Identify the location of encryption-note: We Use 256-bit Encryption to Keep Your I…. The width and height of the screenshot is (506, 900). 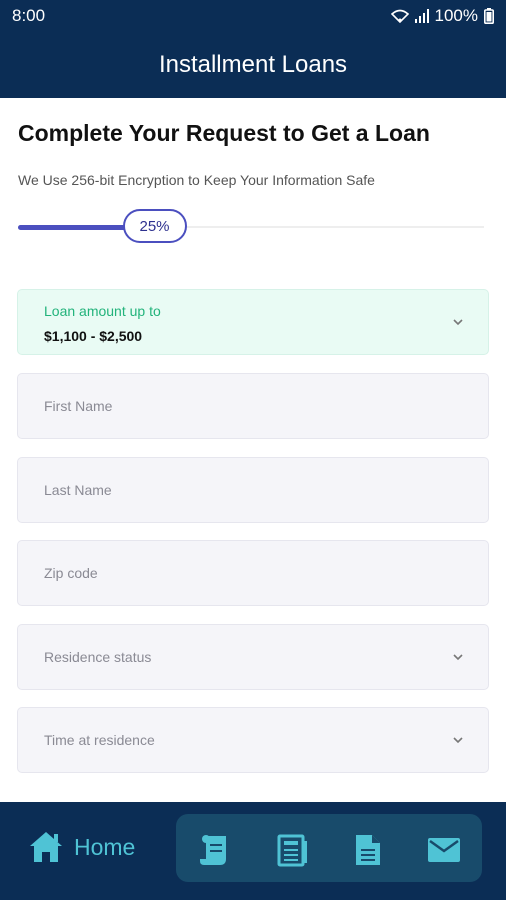
(196, 180).